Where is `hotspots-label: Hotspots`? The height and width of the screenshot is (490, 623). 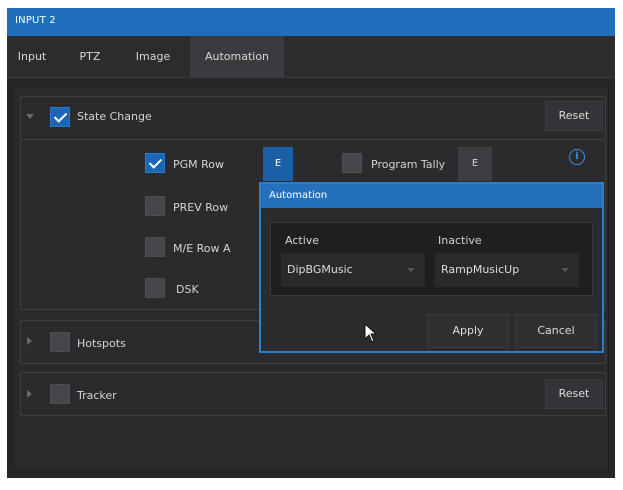
hotspots-label: Hotspots is located at coordinates (101, 343).